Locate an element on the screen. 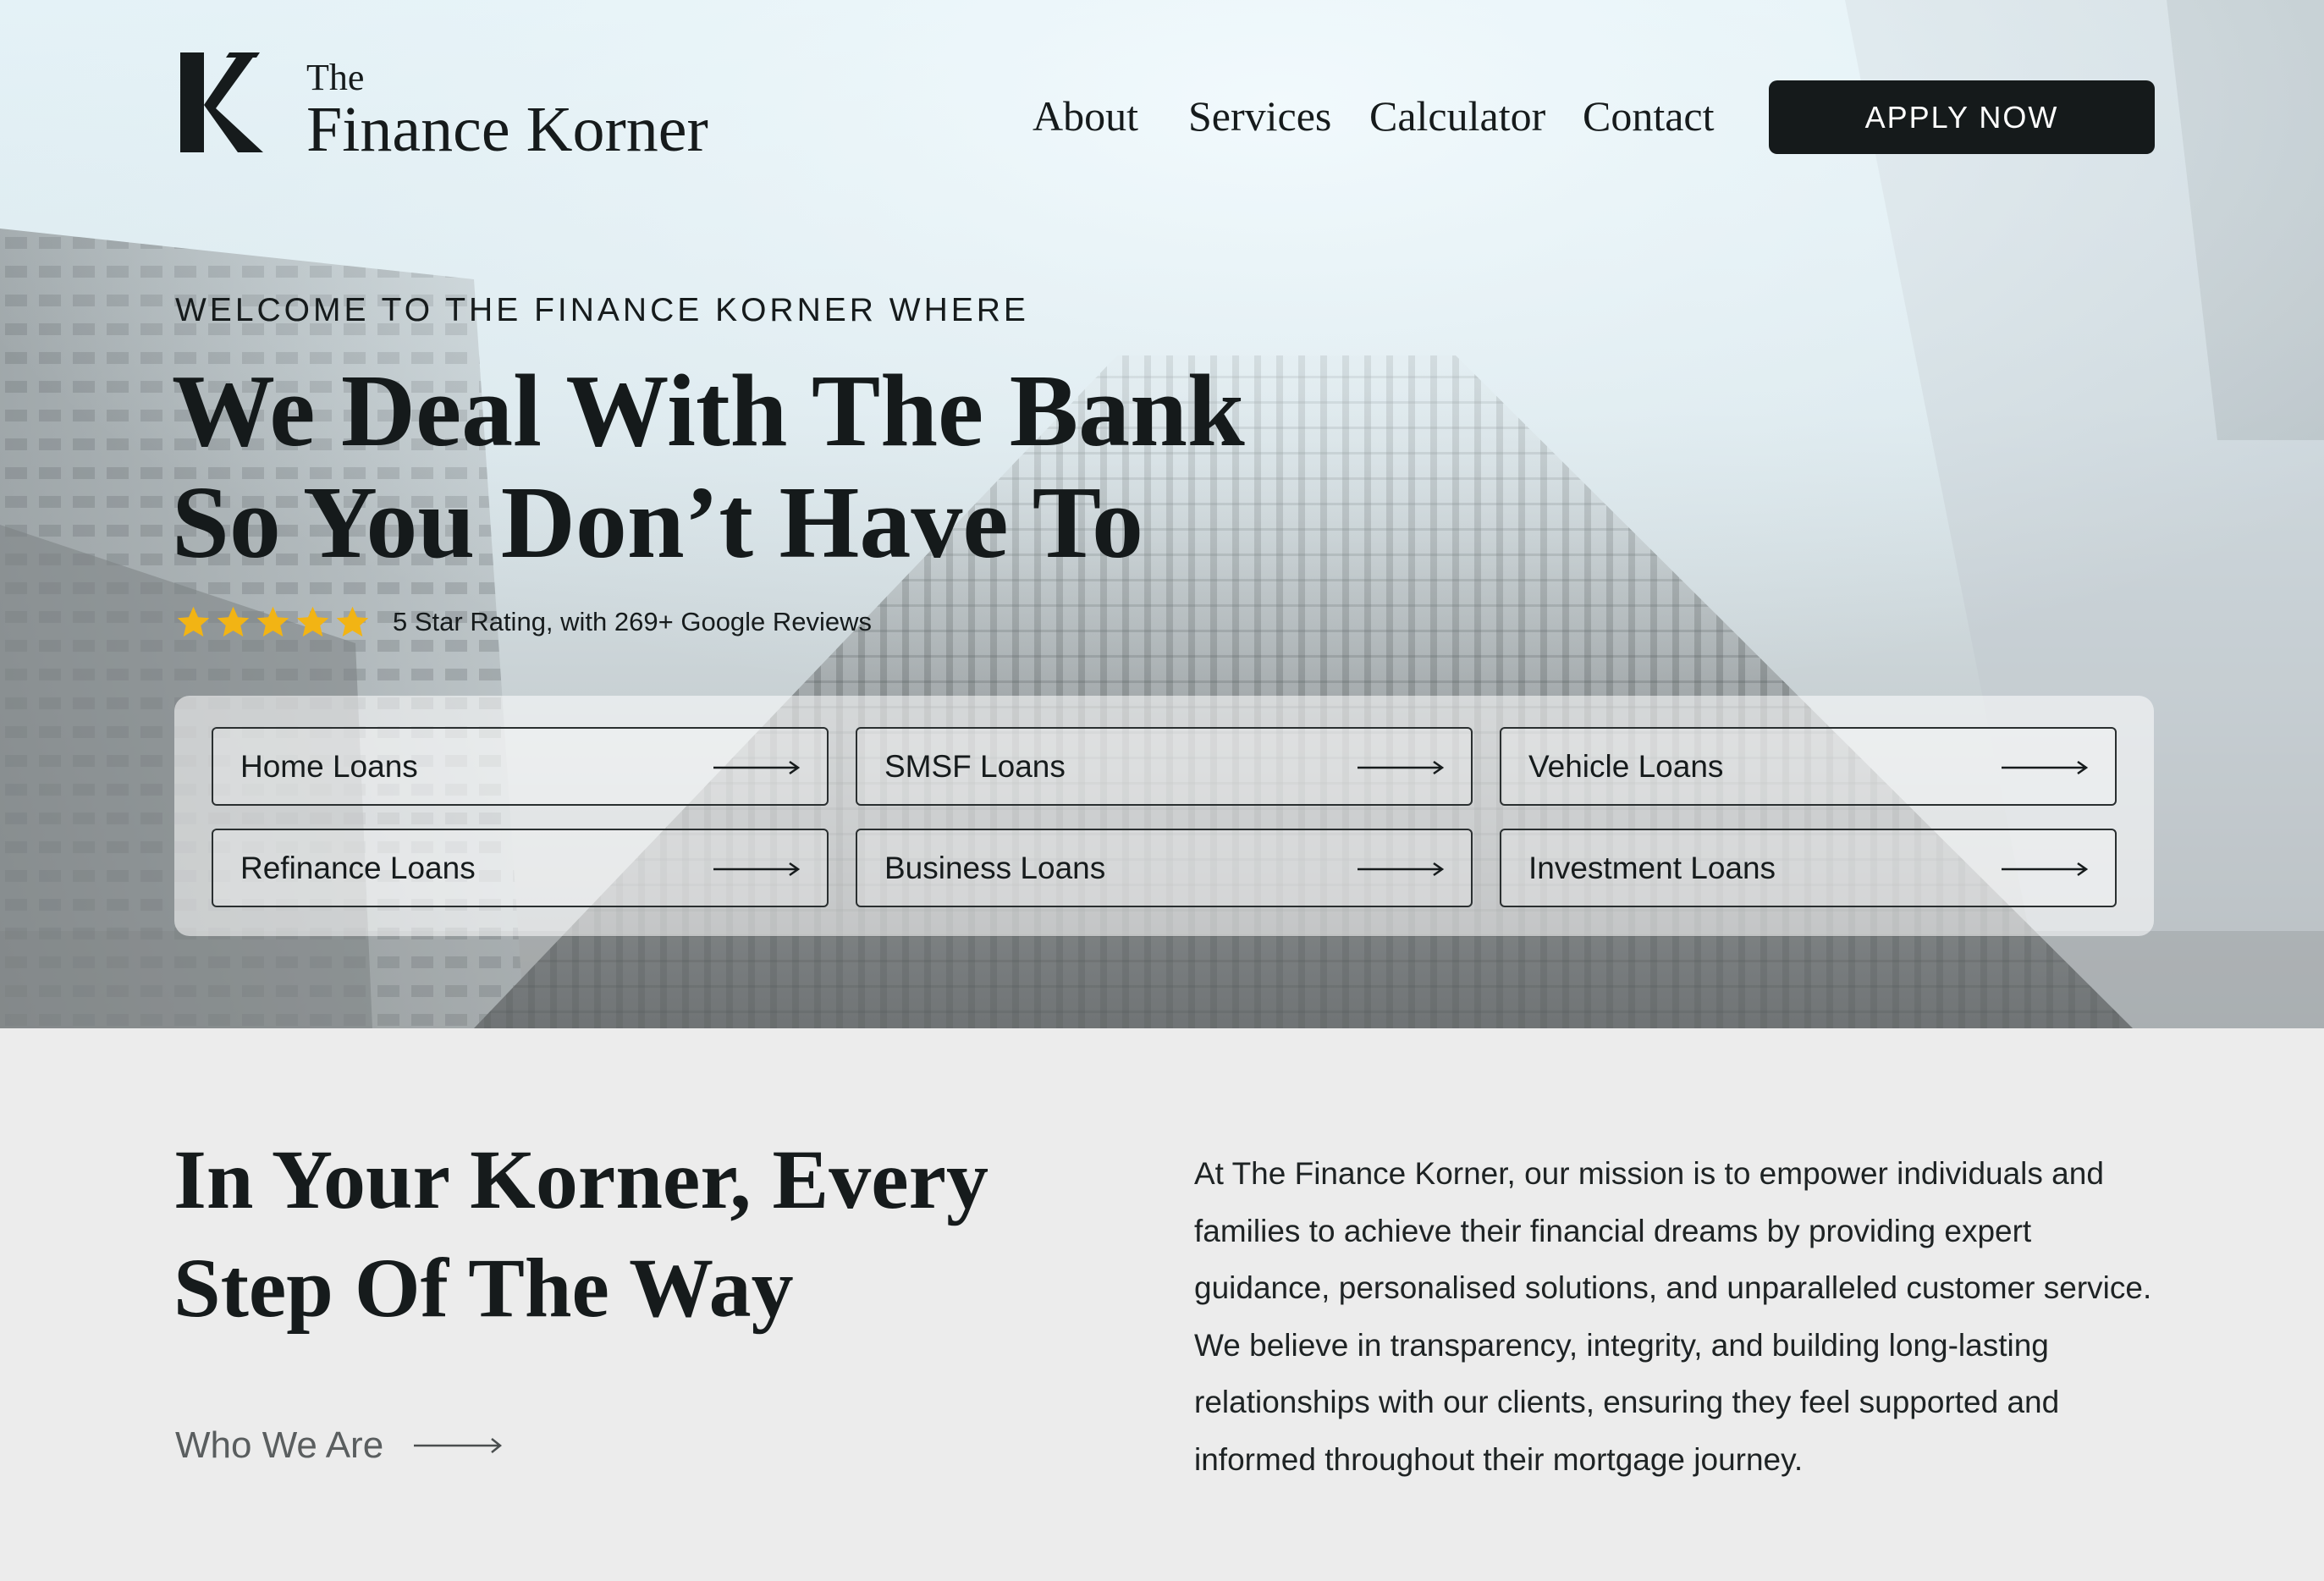 This screenshot has height=1581, width=2324. loan-label: SMSF Loans is located at coordinates (975, 766).